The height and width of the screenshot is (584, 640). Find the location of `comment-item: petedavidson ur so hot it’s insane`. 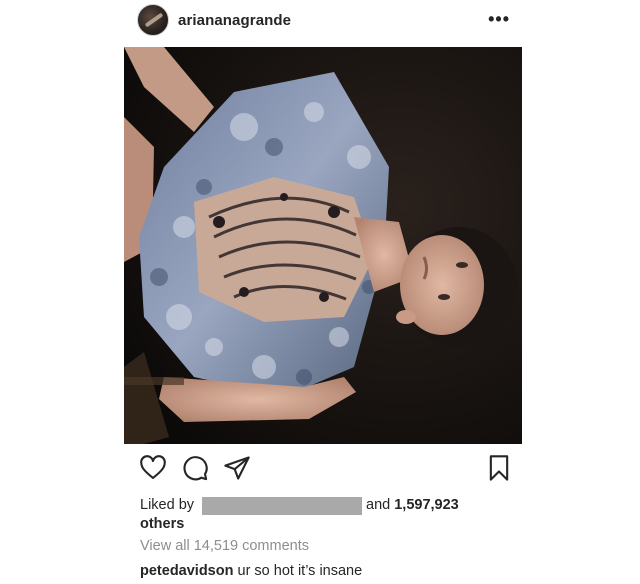

comment-item: petedavidson ur so hot it’s insane is located at coordinates (251, 571).